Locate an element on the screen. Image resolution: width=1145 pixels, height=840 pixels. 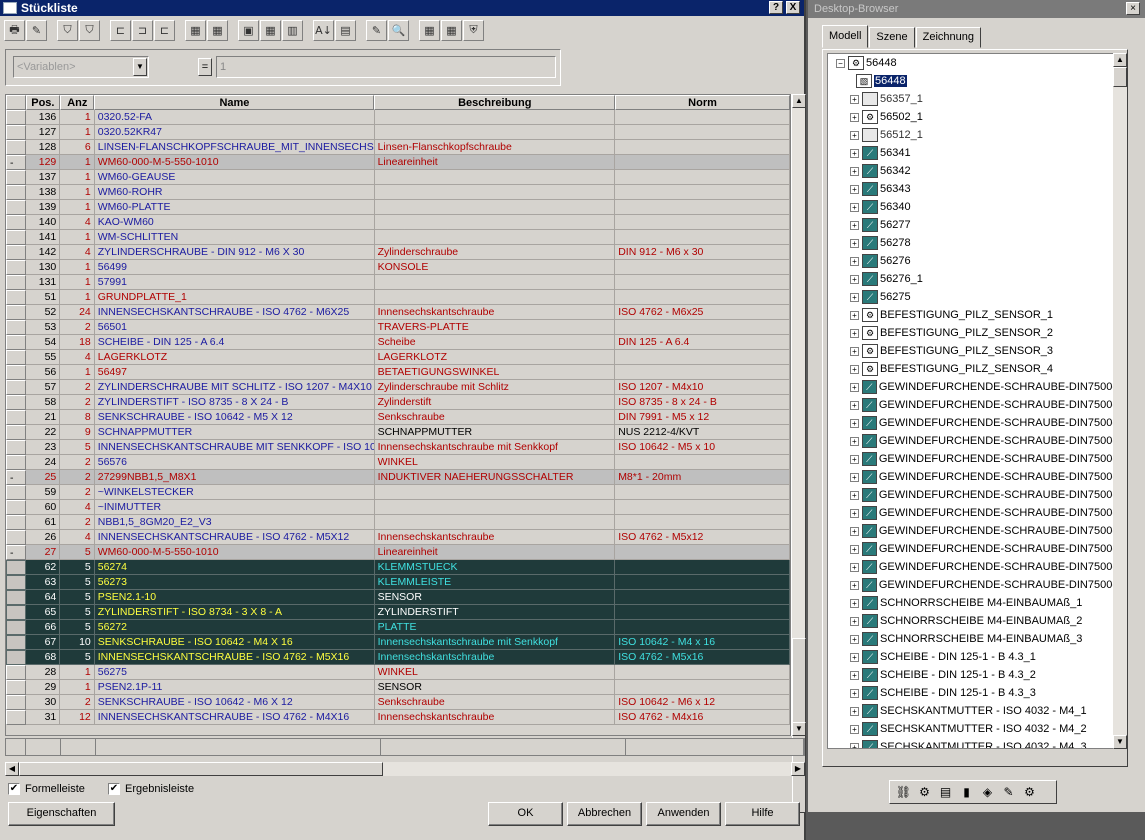
scroll-up-icon: ▲ is located at coordinates (799, 101).